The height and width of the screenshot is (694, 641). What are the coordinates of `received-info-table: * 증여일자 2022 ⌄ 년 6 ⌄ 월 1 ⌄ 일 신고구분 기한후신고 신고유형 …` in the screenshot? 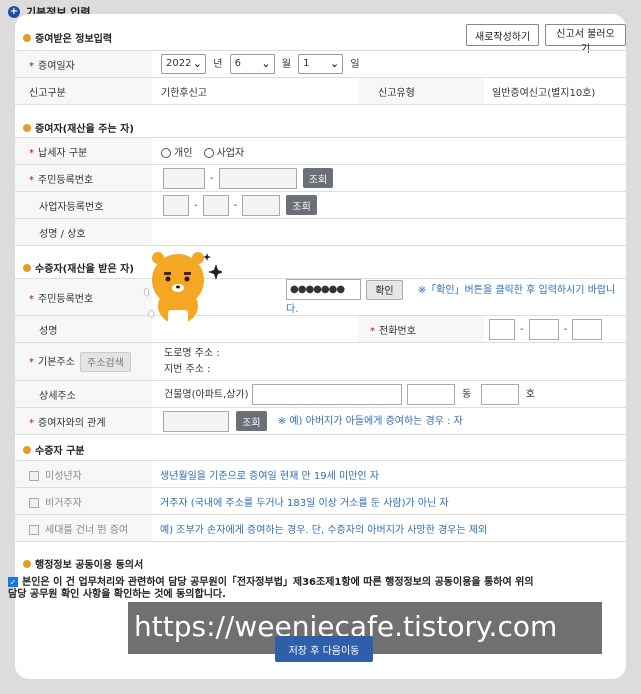 It's located at (320, 77).